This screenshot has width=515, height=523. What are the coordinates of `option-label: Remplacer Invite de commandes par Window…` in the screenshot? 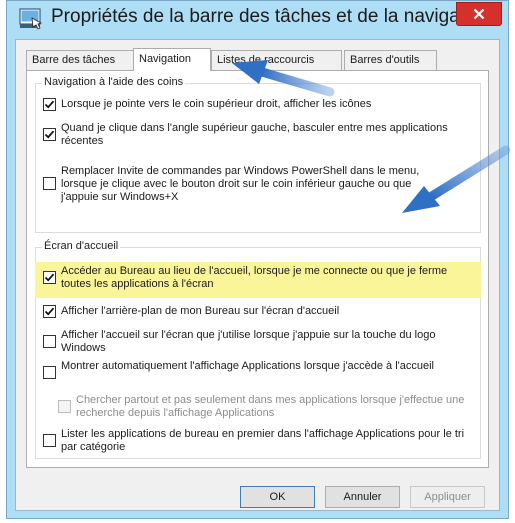 It's located at (240, 184).